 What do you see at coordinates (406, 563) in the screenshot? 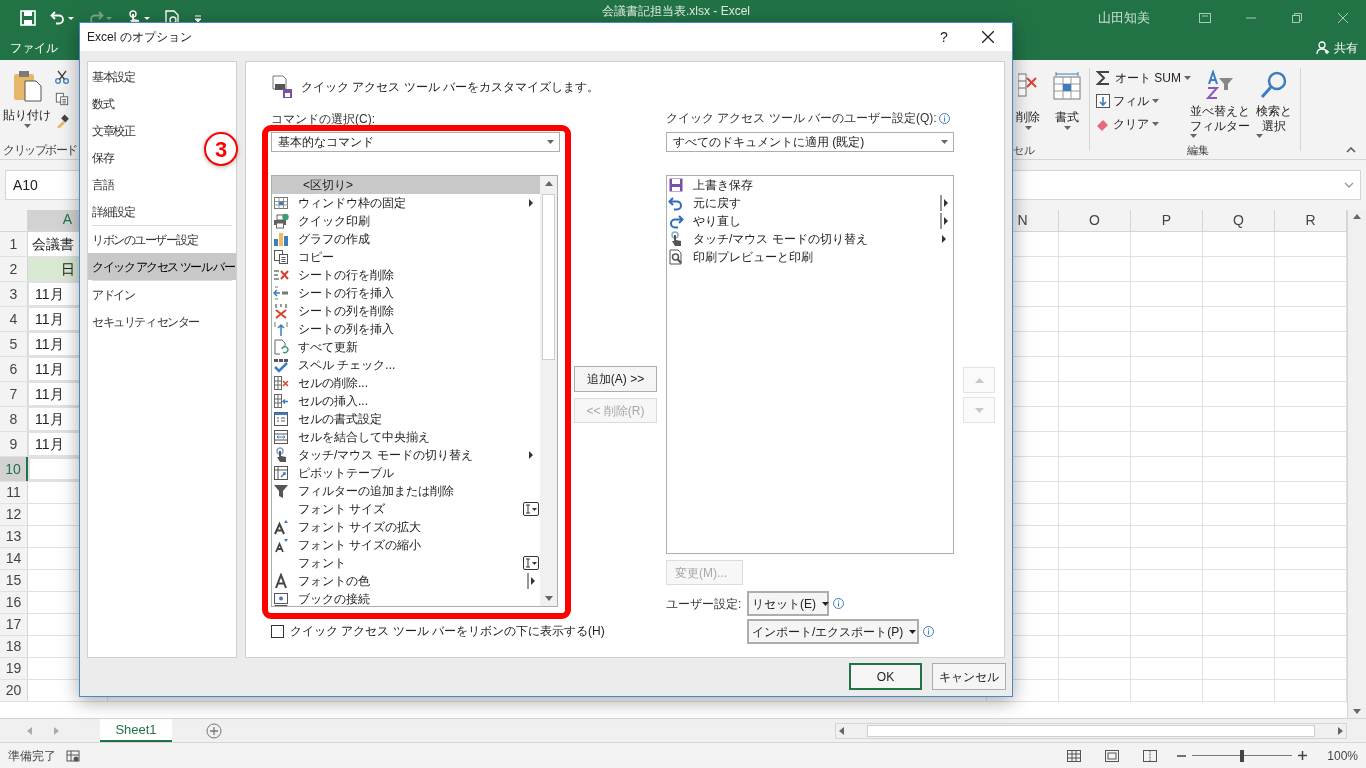
I see `command-item: フォント` at bounding box center [406, 563].